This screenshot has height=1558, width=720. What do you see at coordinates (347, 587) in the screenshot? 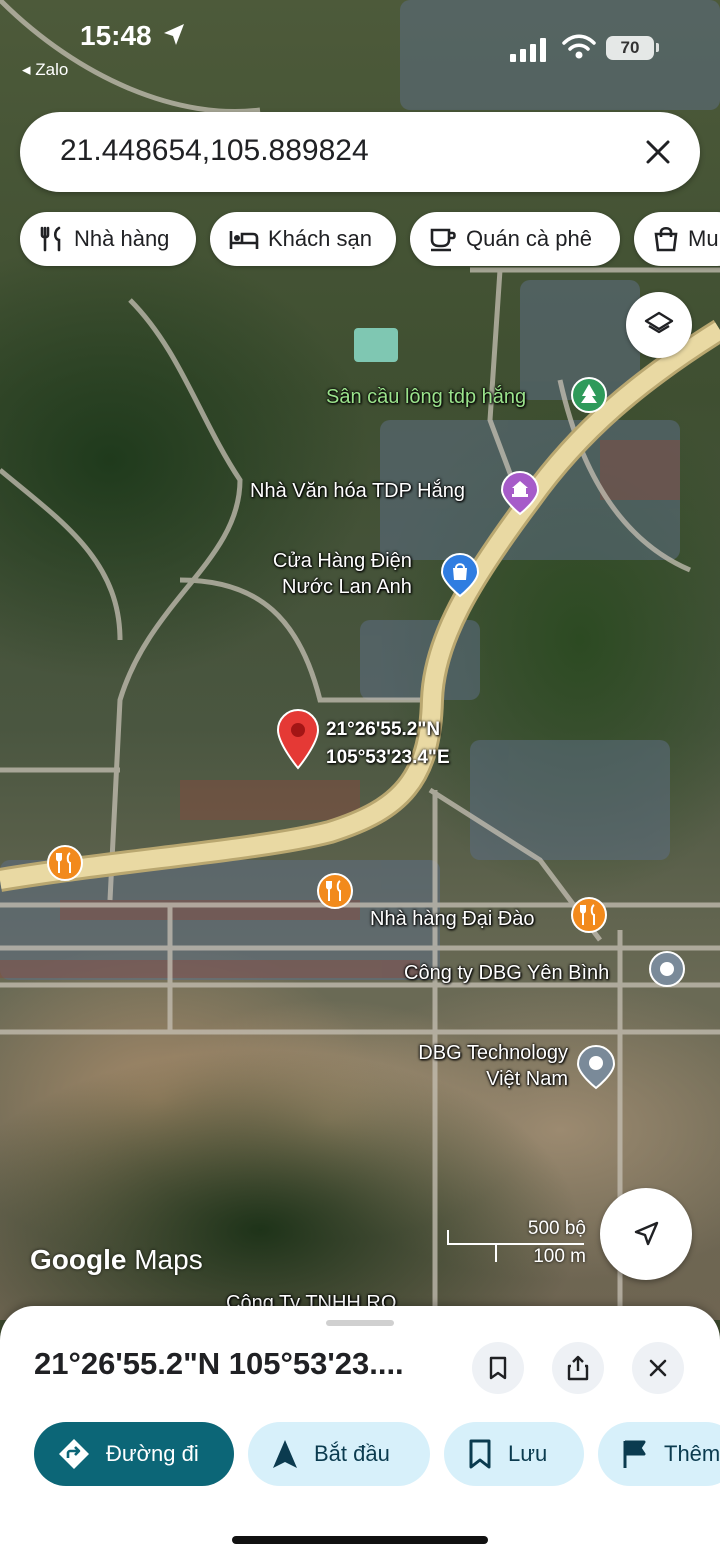
I see `poi-label-cua-hang-line2: Nước Lan Anh` at bounding box center [347, 587].